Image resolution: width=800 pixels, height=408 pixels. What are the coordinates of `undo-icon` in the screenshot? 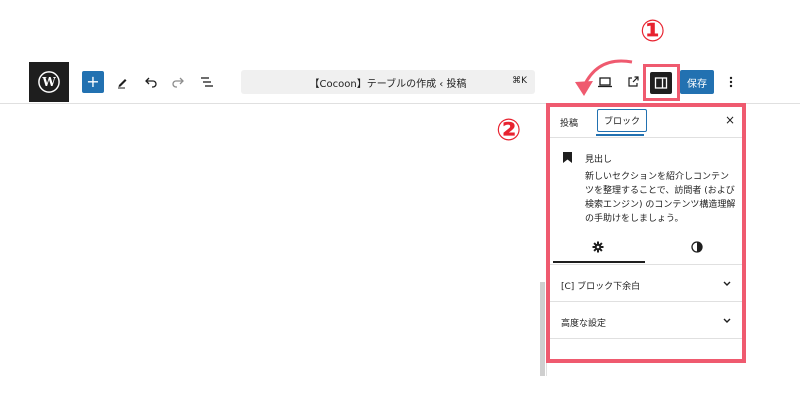 It's located at (151, 82).